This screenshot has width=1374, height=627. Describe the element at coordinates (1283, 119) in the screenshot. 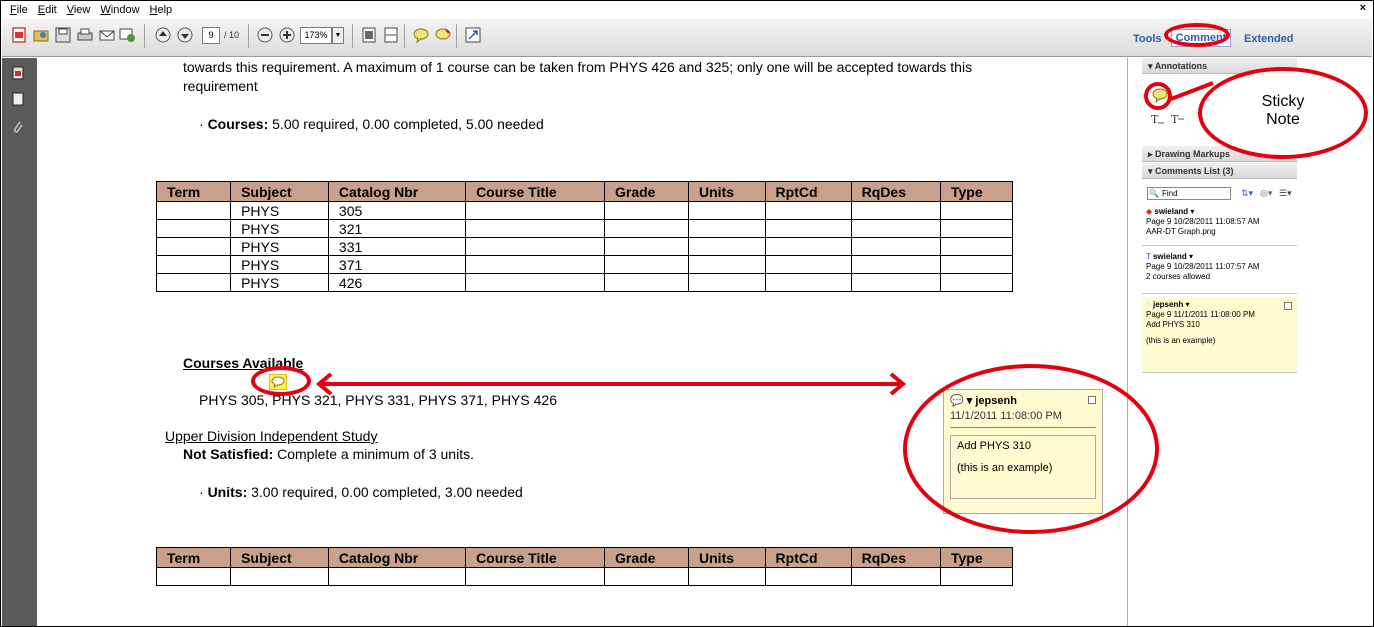

I see `callout-label-line2: Note` at that location.